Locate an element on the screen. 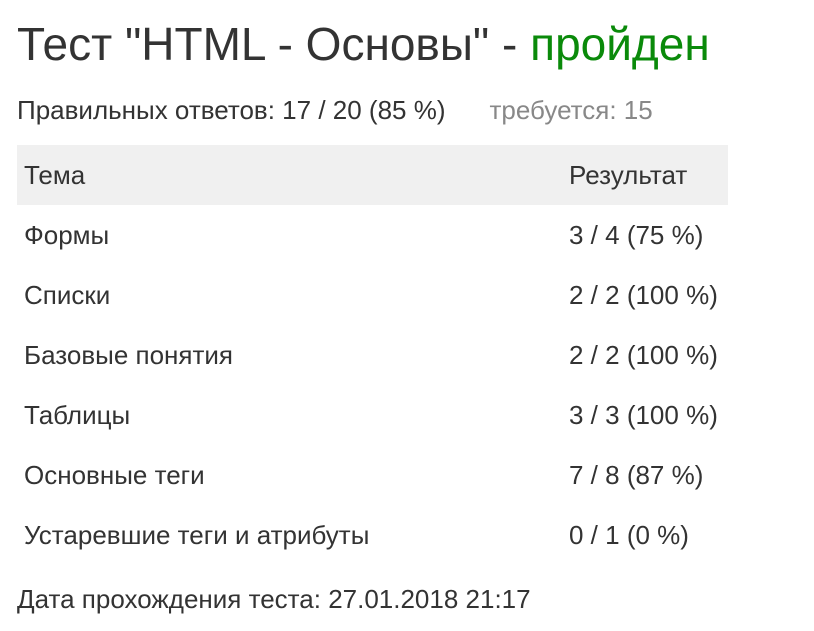 This screenshot has height=631, width=814. topic-cell: Списки is located at coordinates (67, 295).